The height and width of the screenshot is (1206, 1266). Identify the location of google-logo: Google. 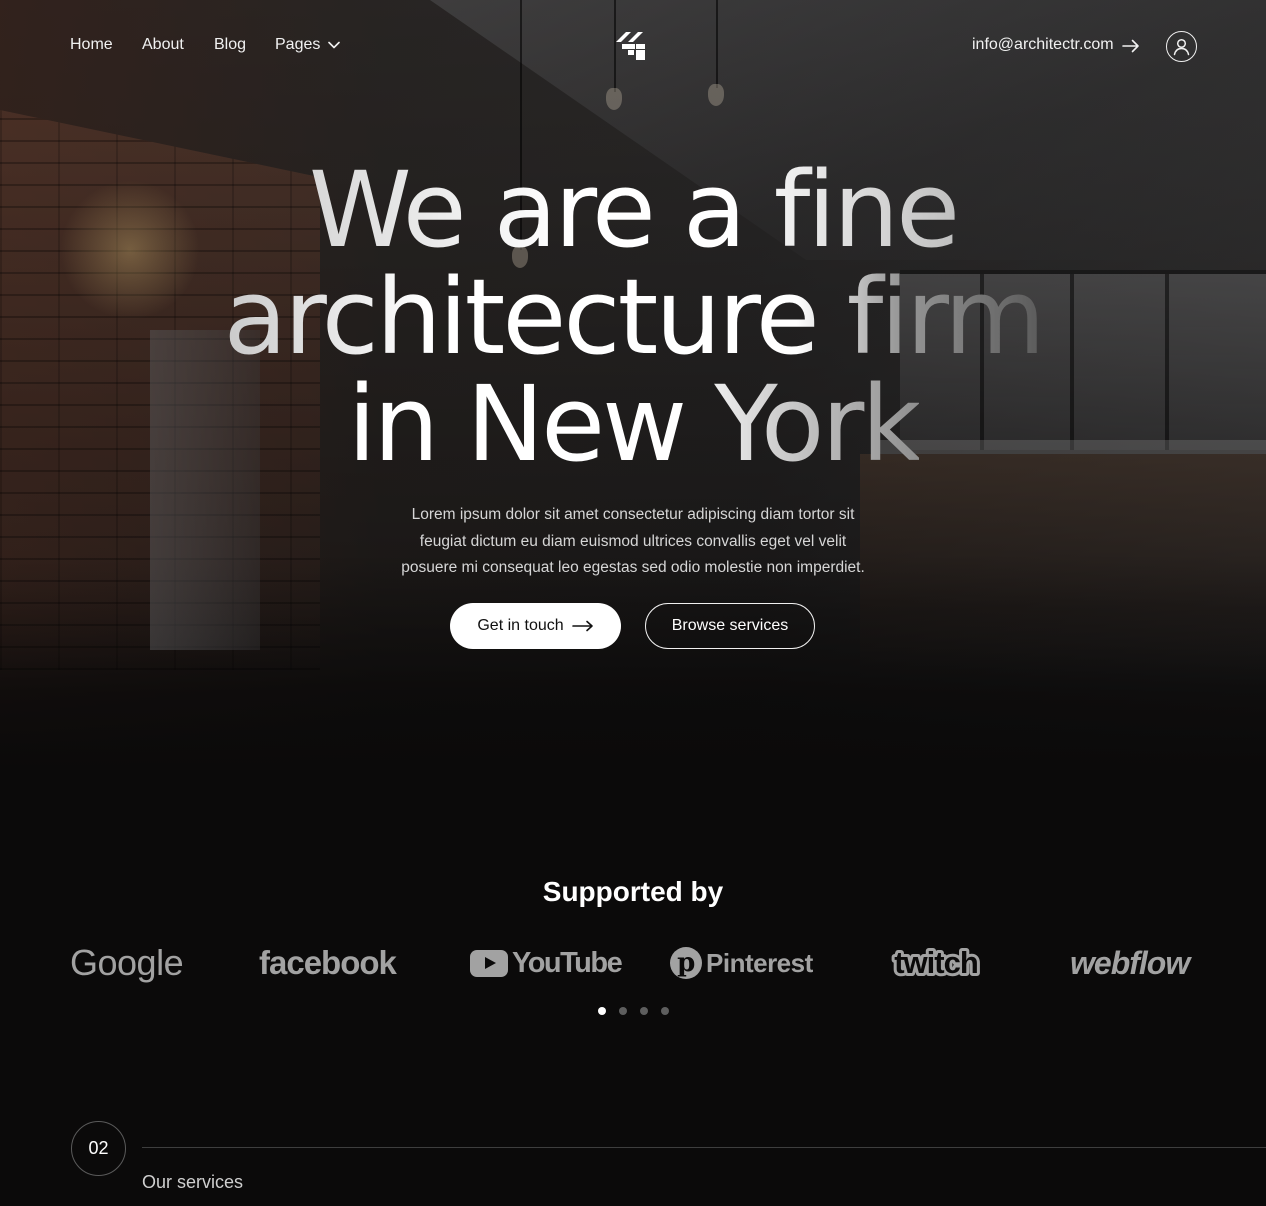
(127, 962).